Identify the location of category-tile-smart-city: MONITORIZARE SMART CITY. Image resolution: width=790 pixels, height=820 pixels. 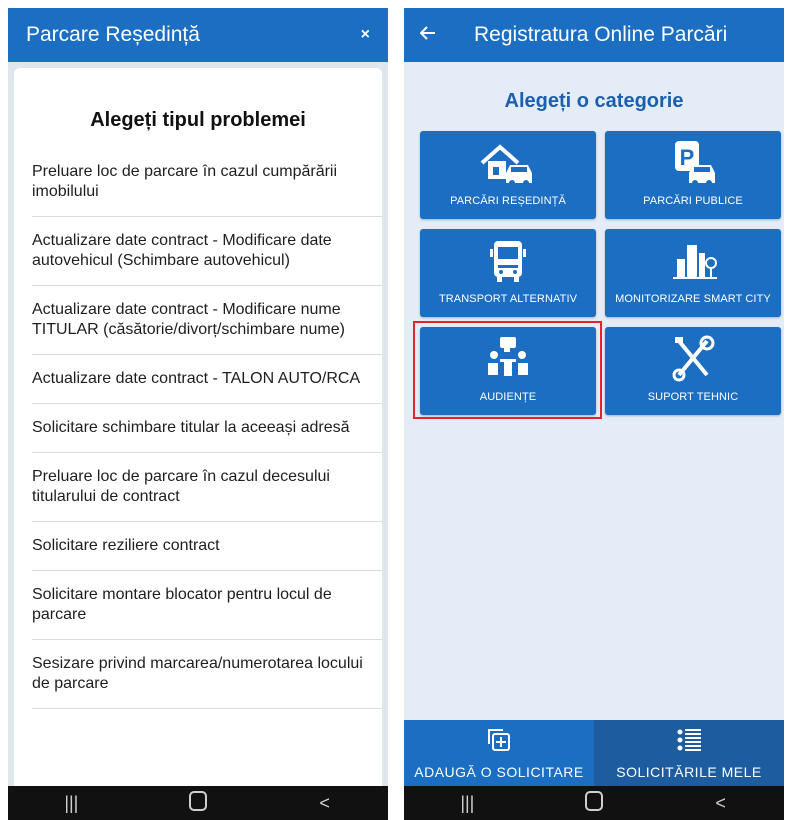
(693, 273).